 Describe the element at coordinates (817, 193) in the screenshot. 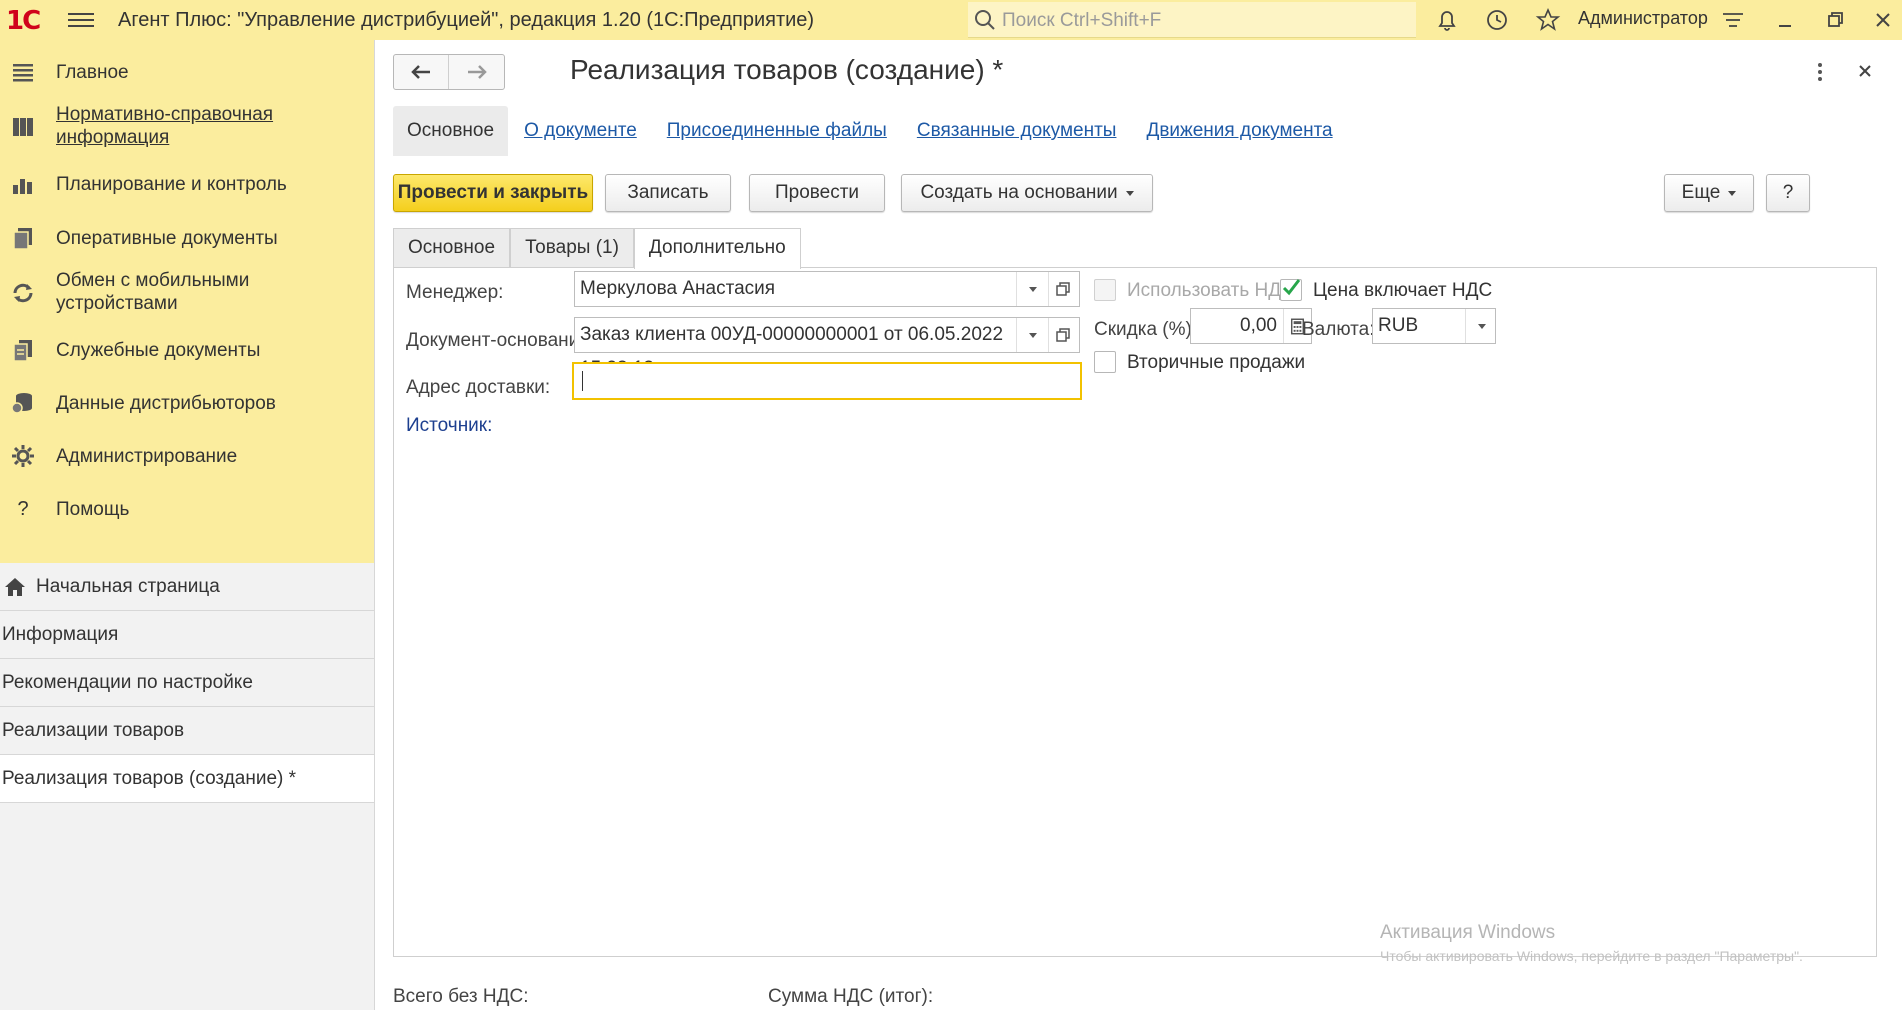

I see `post-button: Провести` at that location.